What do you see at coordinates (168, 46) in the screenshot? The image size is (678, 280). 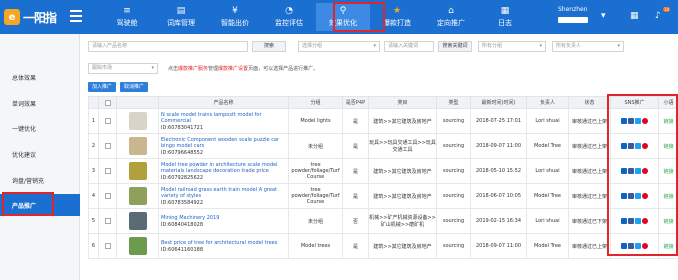 I see `product-name-input: 请输入产品名称` at bounding box center [168, 46].